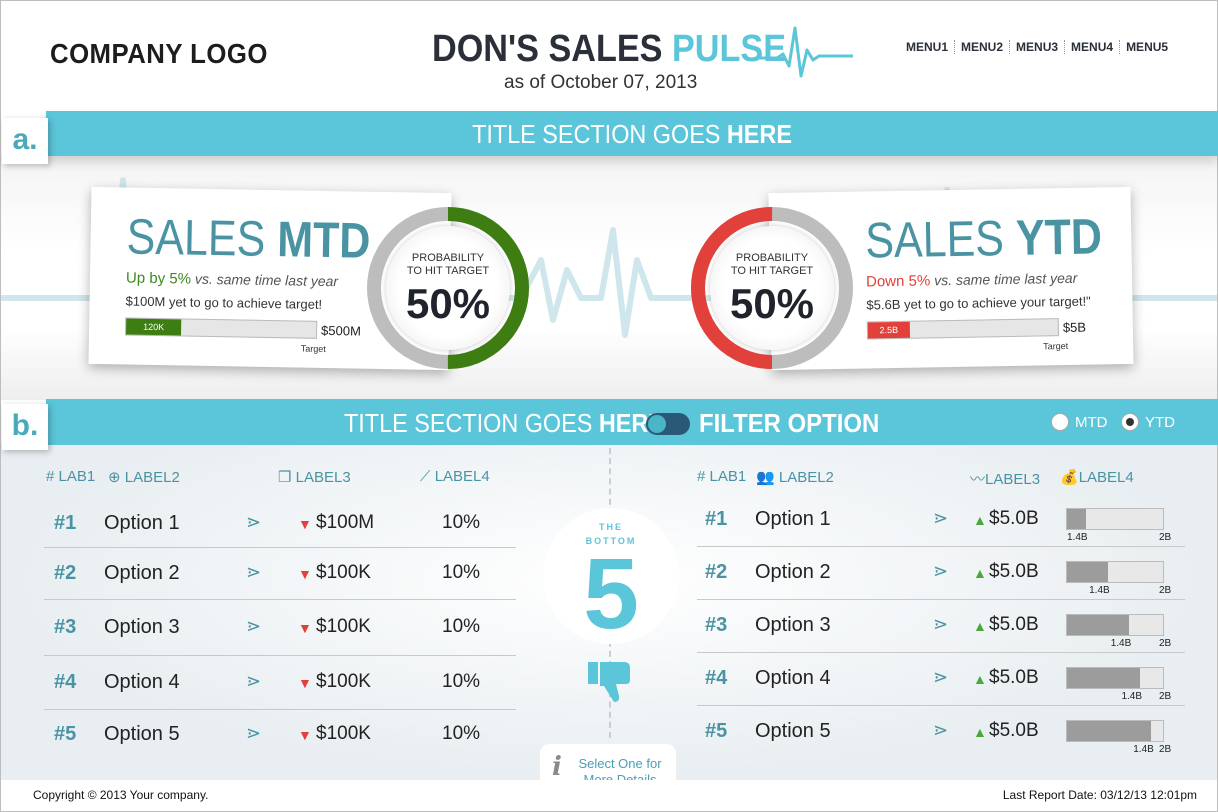 The width and height of the screenshot is (1218, 812). What do you see at coordinates (620, 763) in the screenshot?
I see `select-for-details-line1: Select One for` at bounding box center [620, 763].